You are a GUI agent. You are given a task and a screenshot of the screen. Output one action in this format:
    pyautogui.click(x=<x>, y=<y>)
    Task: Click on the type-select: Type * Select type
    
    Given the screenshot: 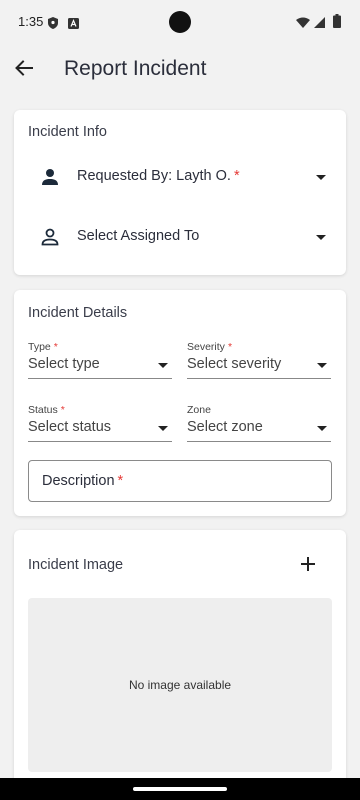 What is the action you would take?
    pyautogui.click(x=100, y=364)
    